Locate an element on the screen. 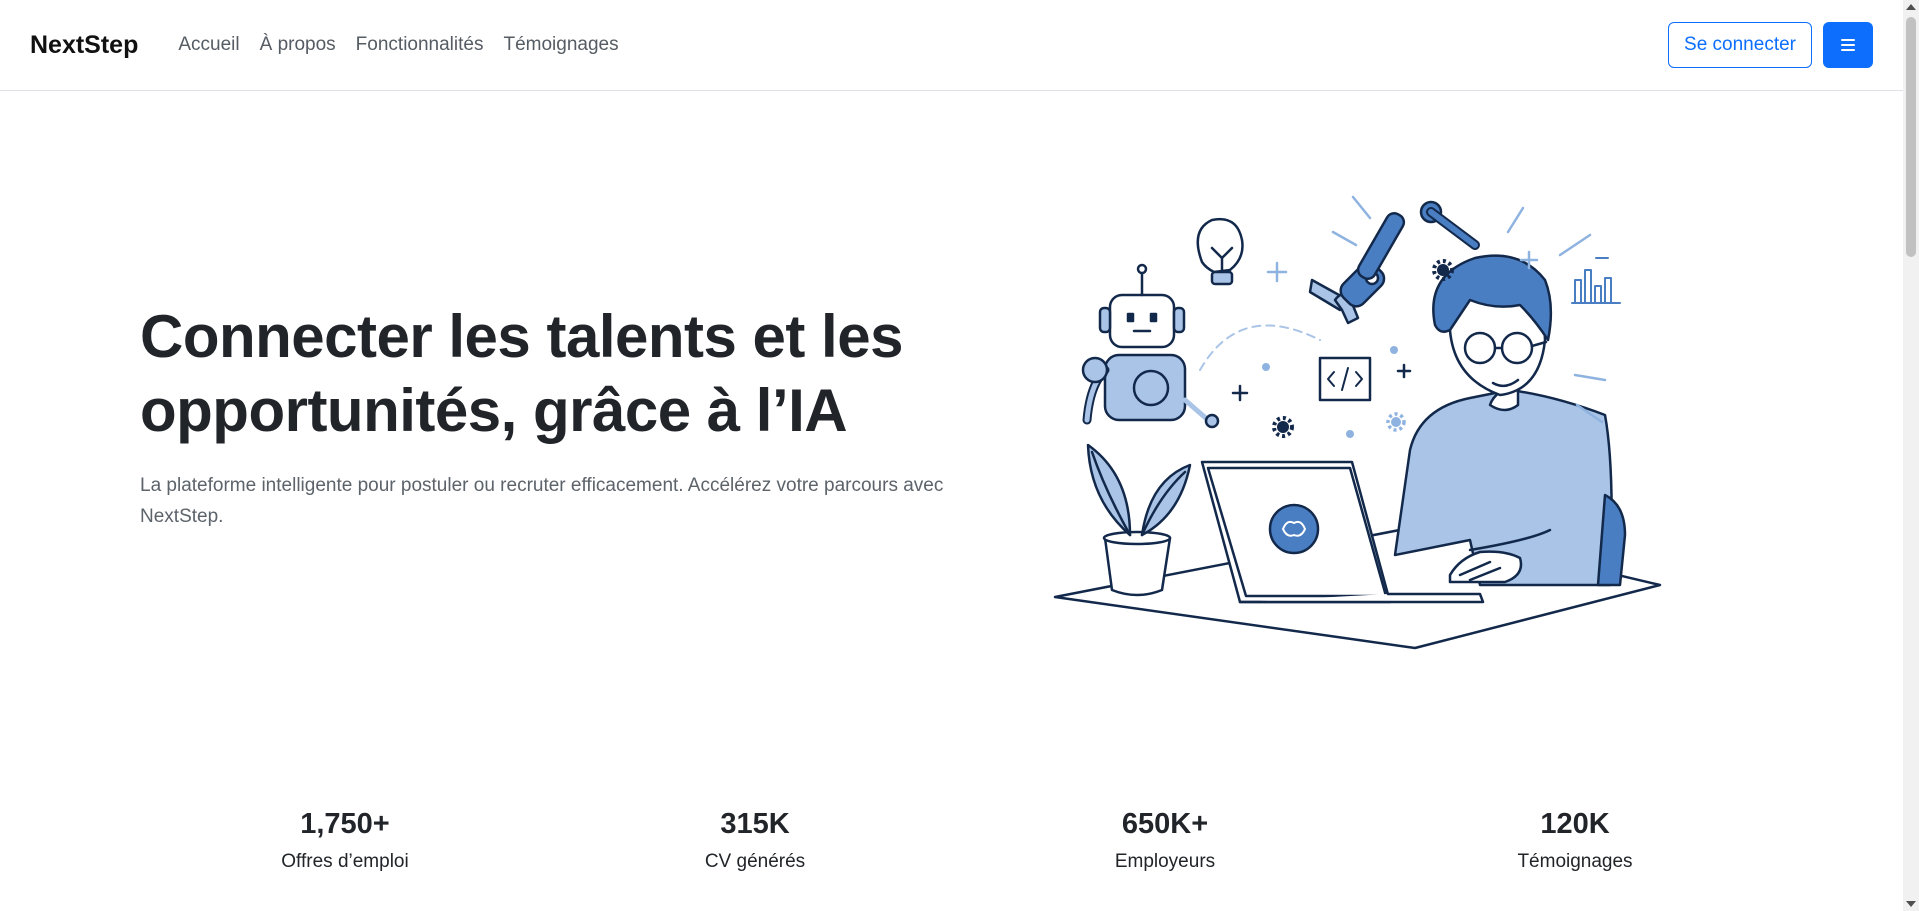 The height and width of the screenshot is (911, 1919). stat-value: 1,750+ is located at coordinates (345, 824).